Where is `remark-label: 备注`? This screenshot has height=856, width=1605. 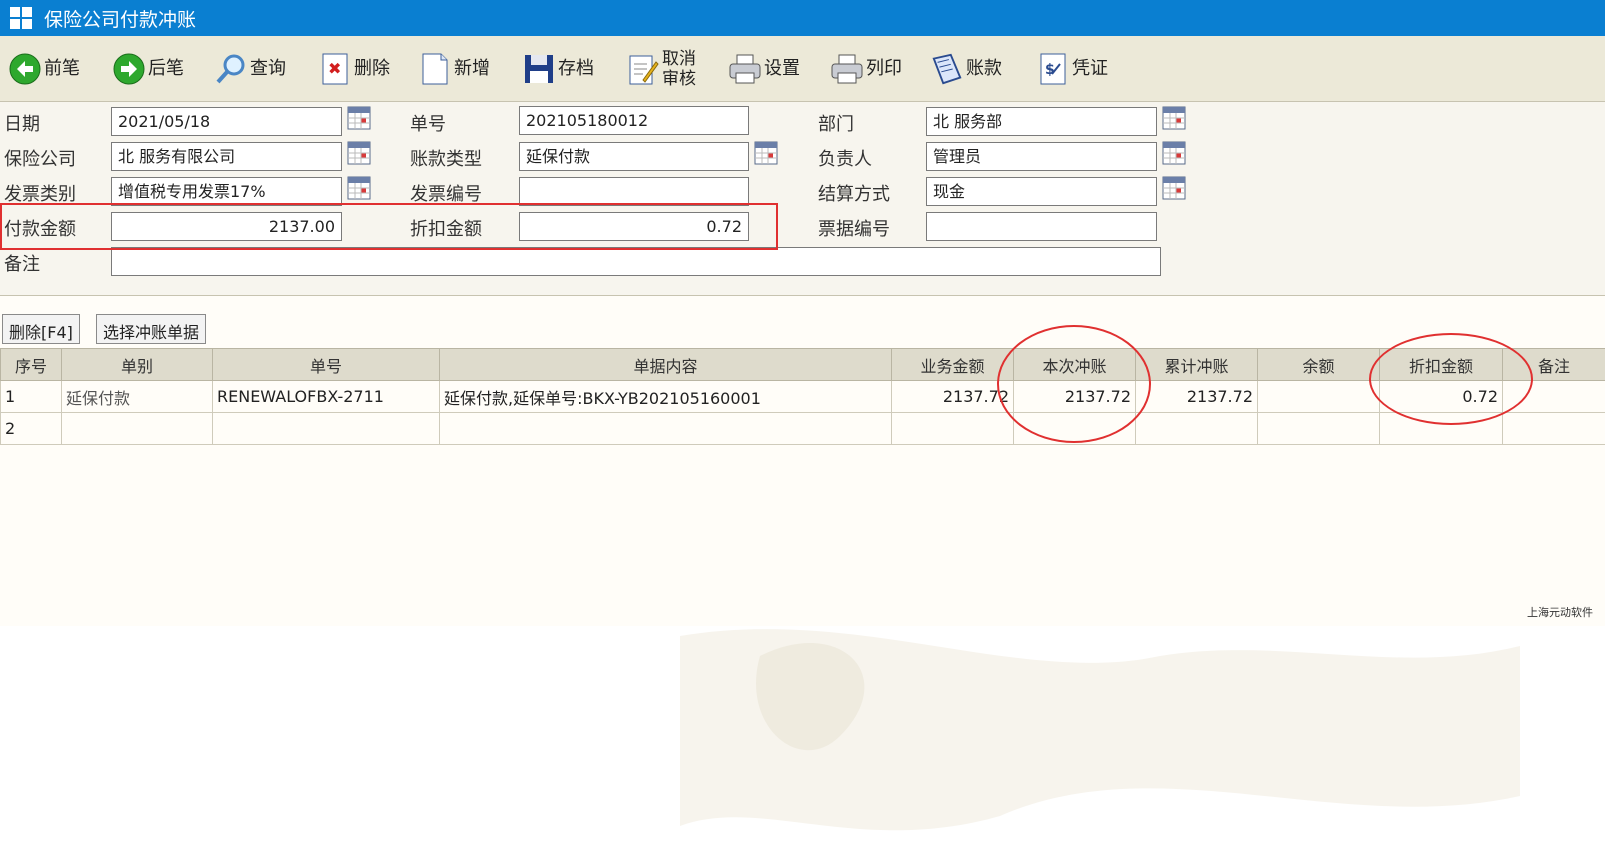
remark-label: 备注 is located at coordinates (22, 263).